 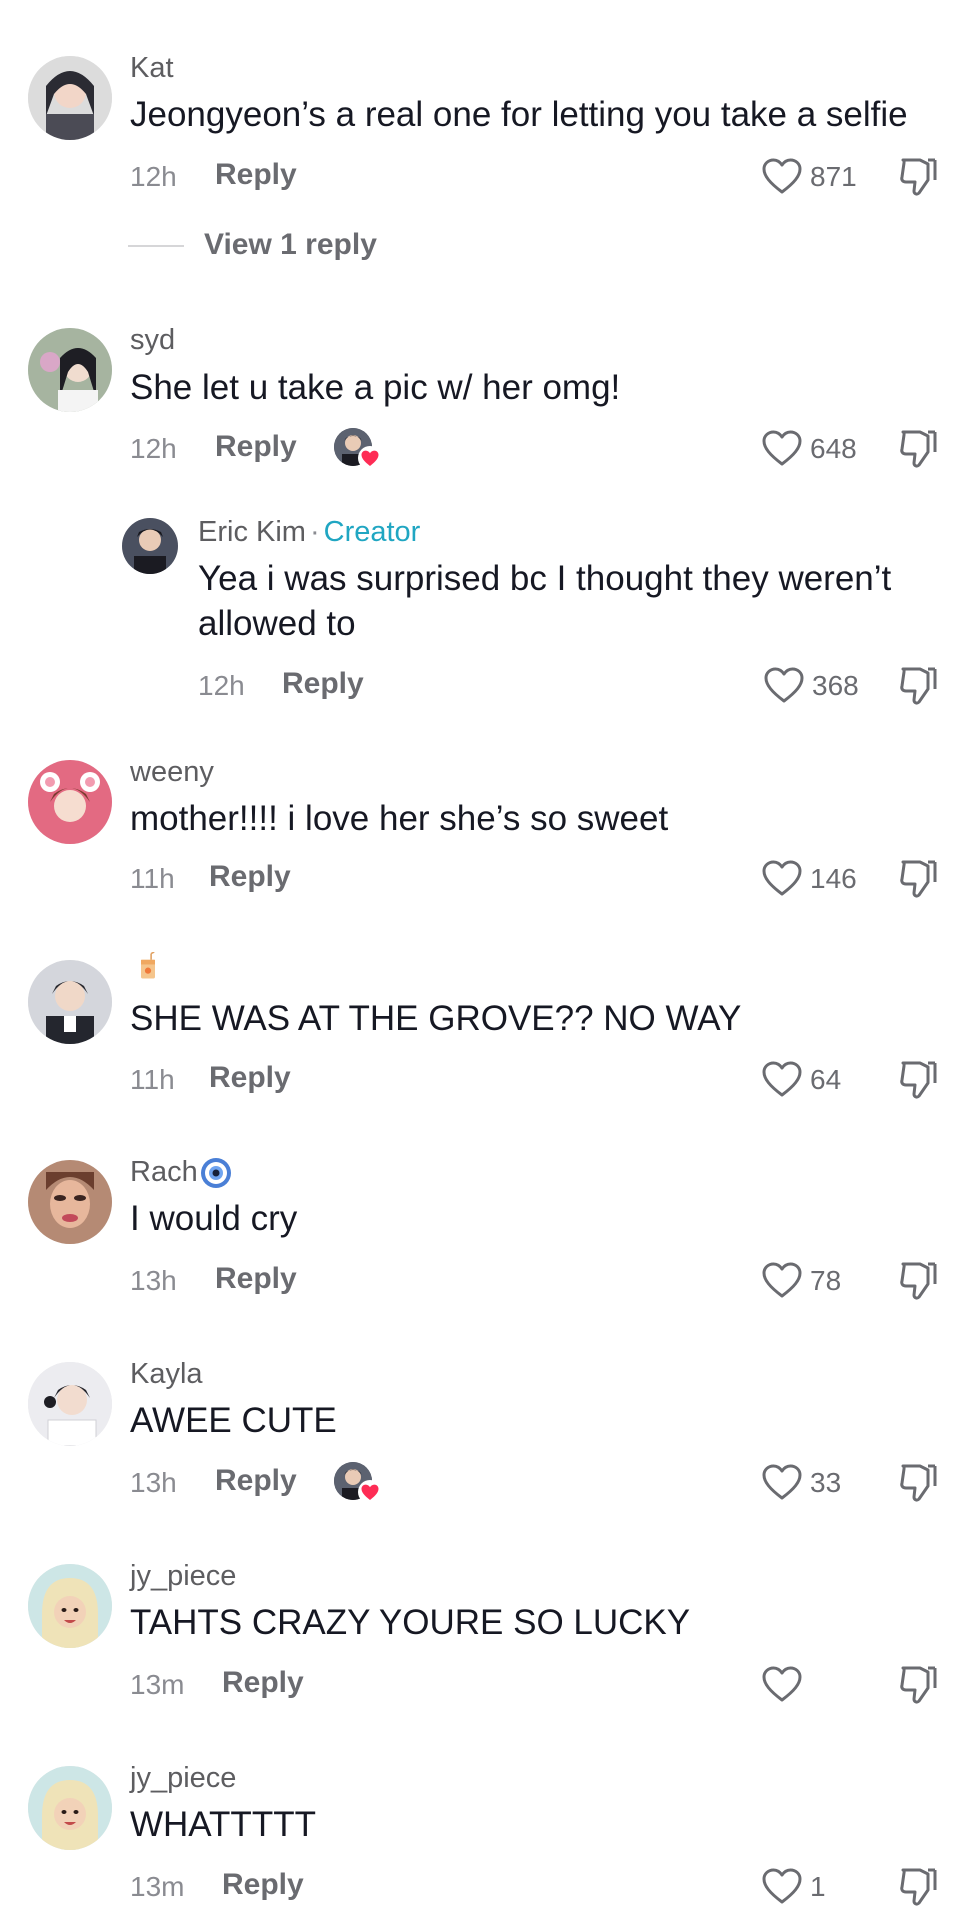 What do you see at coordinates (826, 1280) in the screenshot?
I see `like-count: 78` at bounding box center [826, 1280].